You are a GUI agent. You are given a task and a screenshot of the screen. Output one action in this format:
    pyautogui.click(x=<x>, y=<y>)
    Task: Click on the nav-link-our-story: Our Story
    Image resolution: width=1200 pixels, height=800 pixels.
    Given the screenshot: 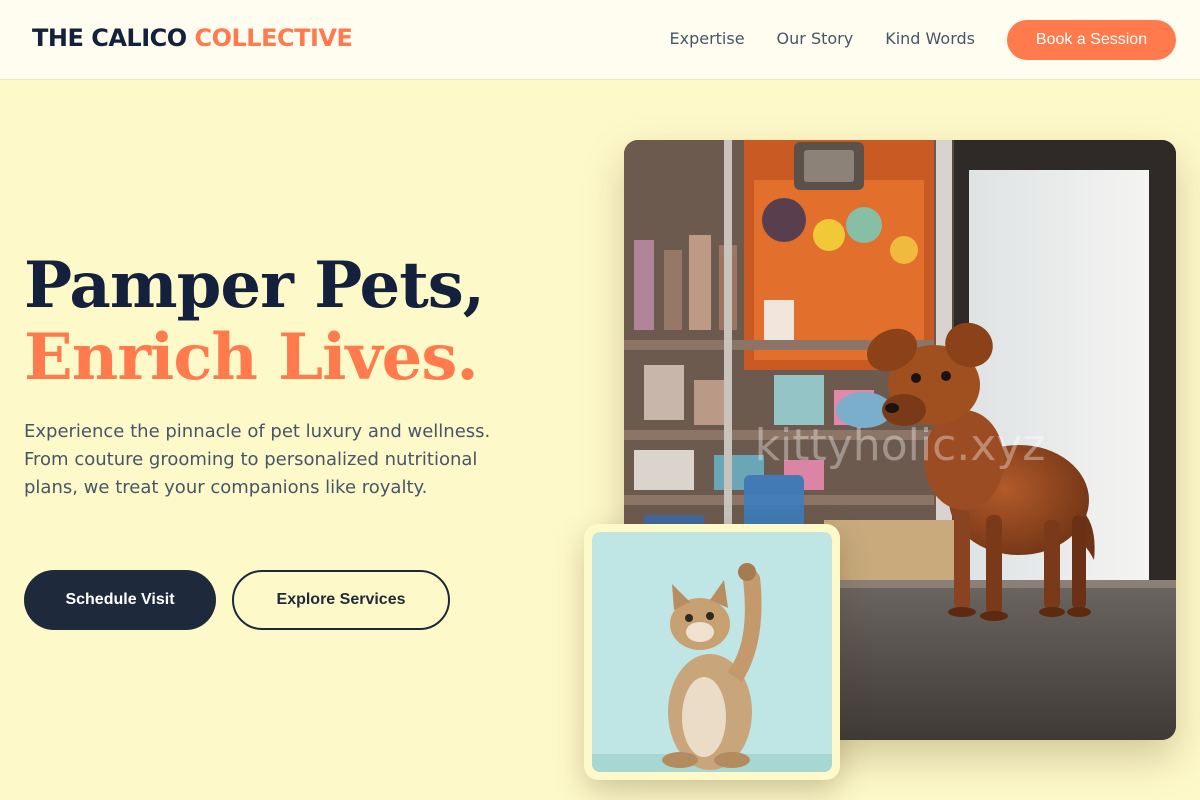 What is the action you would take?
    pyautogui.click(x=815, y=38)
    